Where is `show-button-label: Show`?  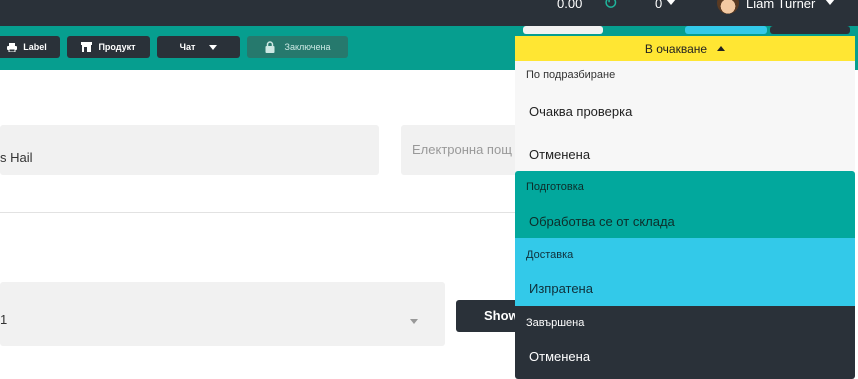 show-button-label: Show is located at coordinates (501, 315).